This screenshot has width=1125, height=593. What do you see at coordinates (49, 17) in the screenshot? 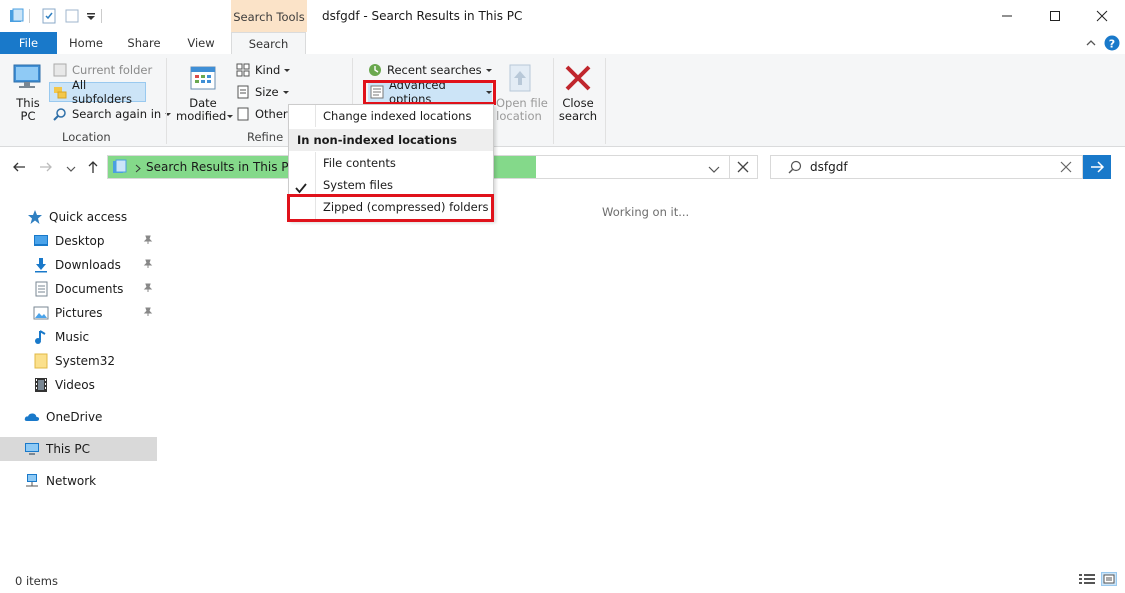
I see `properties-icon` at bounding box center [49, 17].